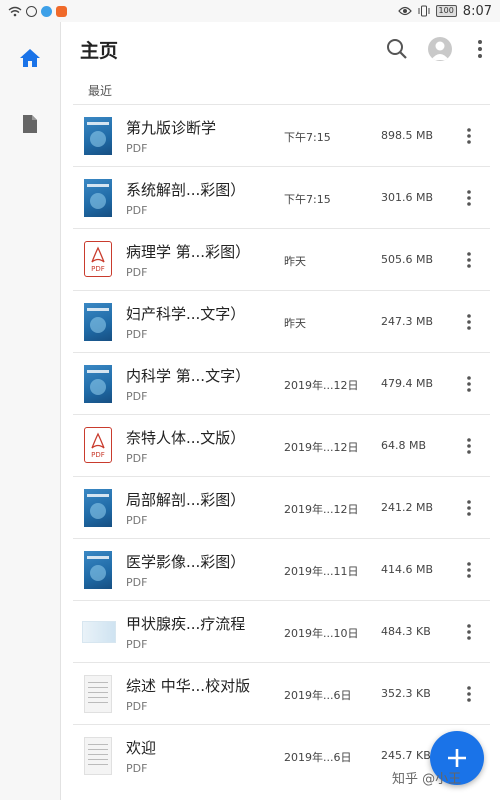 The height and width of the screenshot is (800, 500). Describe the element at coordinates (406, 755) in the screenshot. I see `file-size: 245.7 KB` at that location.